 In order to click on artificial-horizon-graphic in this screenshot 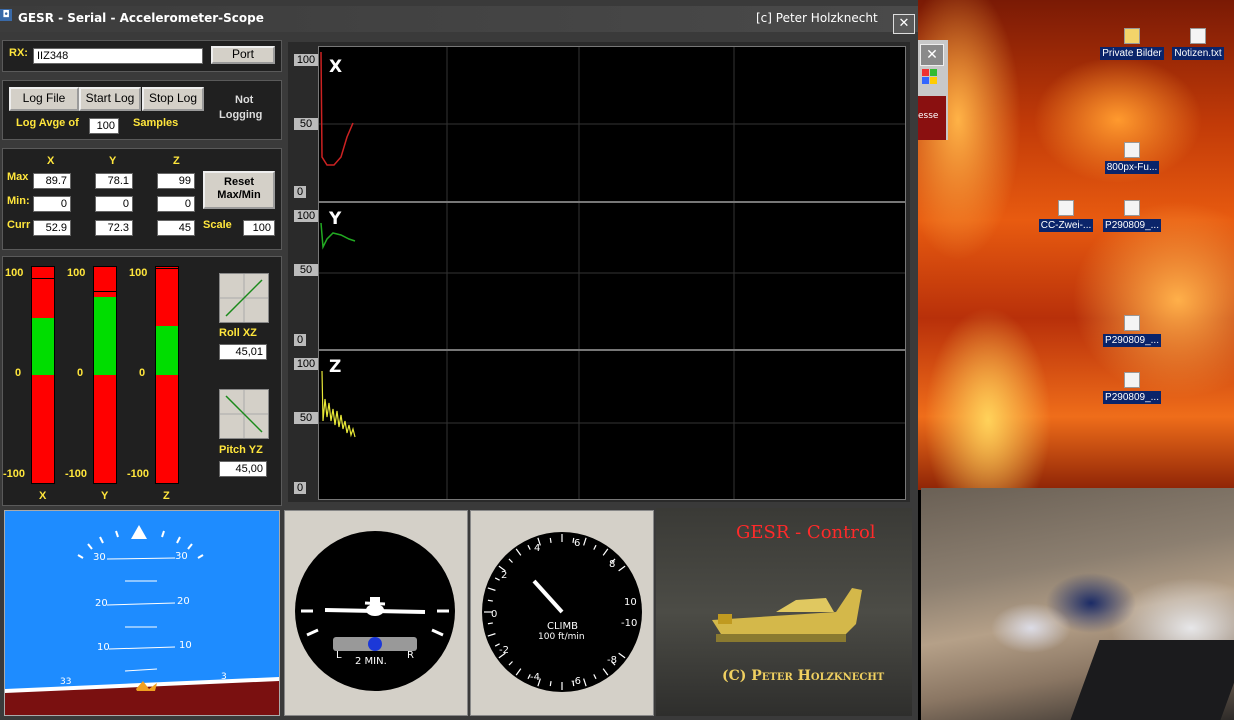, I will do `click(142, 620)`.